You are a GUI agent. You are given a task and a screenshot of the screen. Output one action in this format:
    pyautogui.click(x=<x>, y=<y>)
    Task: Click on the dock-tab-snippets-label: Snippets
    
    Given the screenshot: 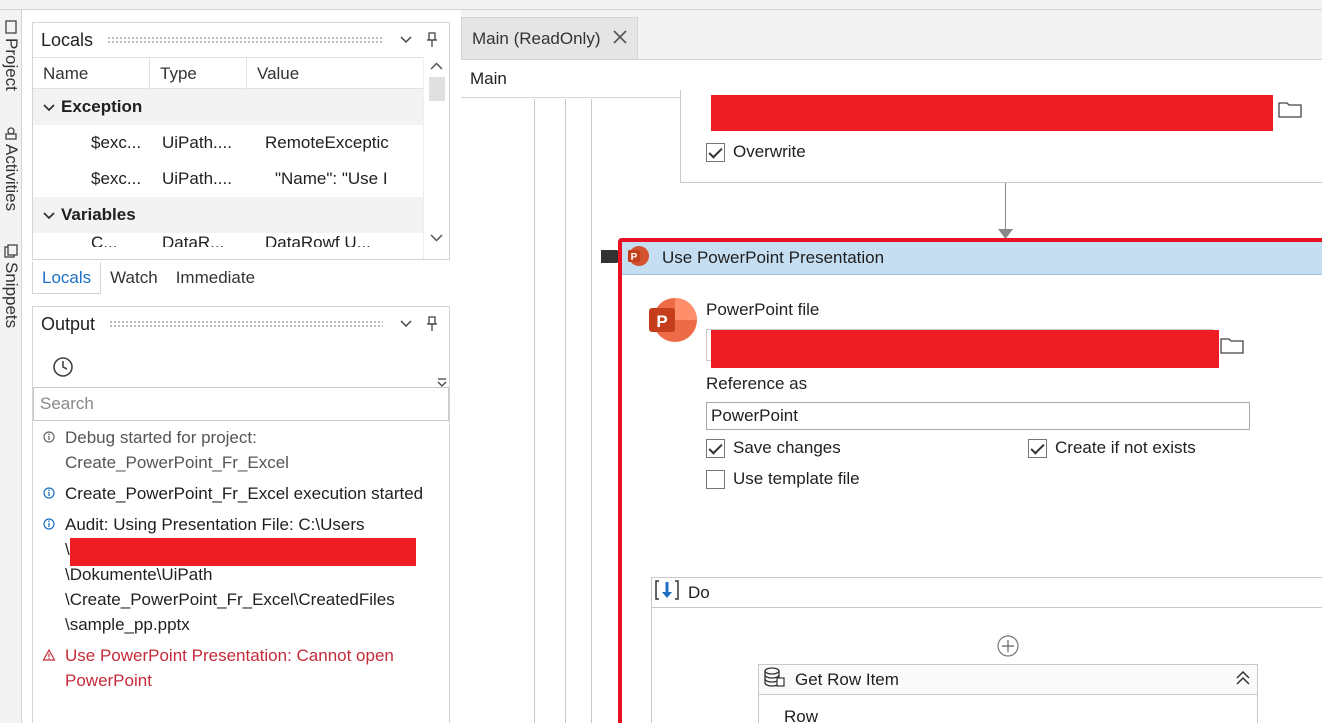 What is the action you would take?
    pyautogui.click(x=11, y=295)
    